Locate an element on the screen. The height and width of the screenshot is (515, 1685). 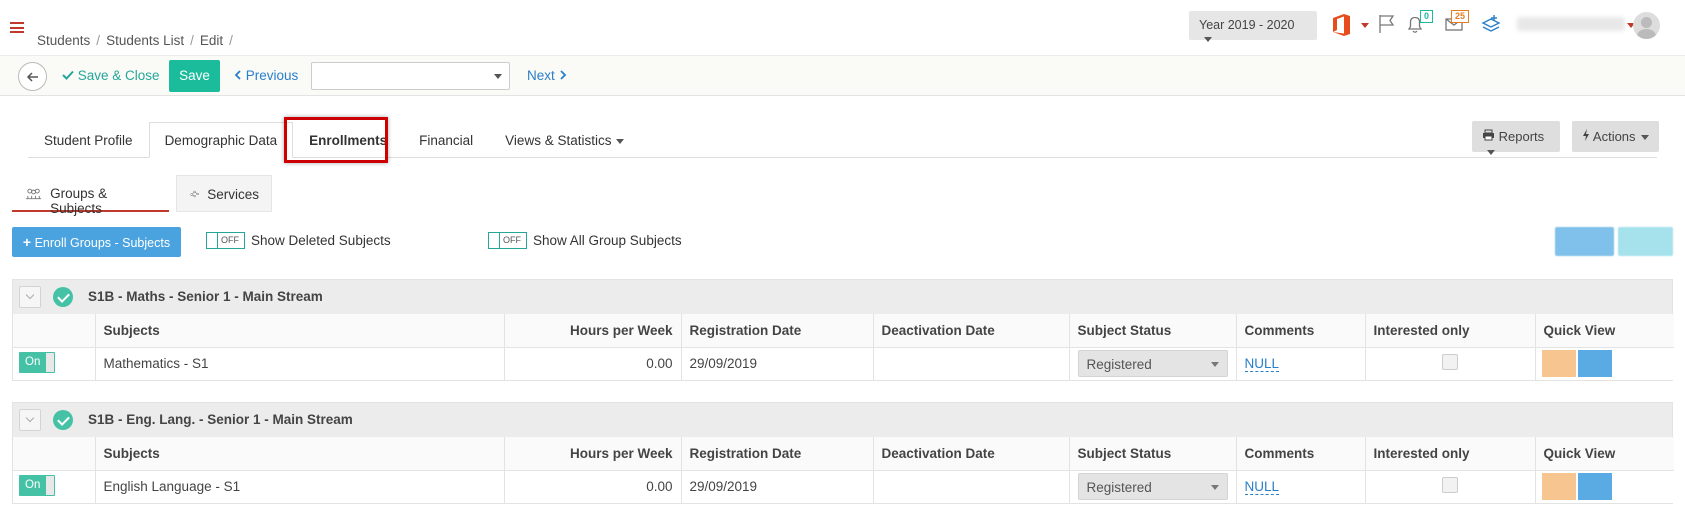
back-button is located at coordinates (32, 76).